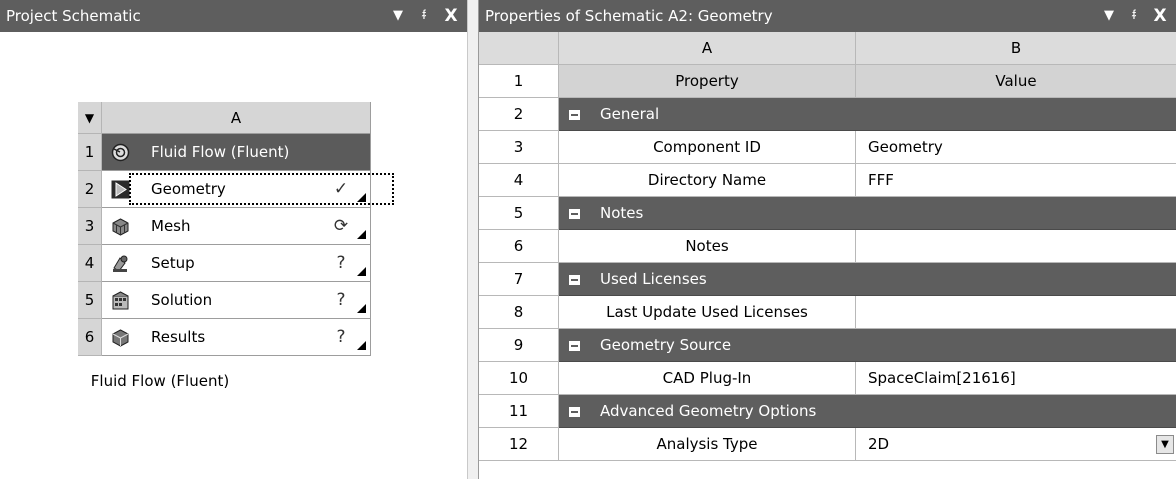 The width and height of the screenshot is (1176, 479). What do you see at coordinates (120, 226) in the screenshot?
I see `mesh-icon` at bounding box center [120, 226].